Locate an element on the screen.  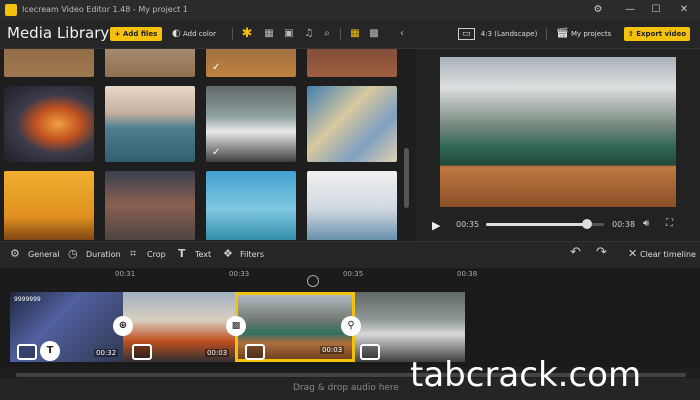
collapse-panel-icon: ‹ is located at coordinates (402, 34).